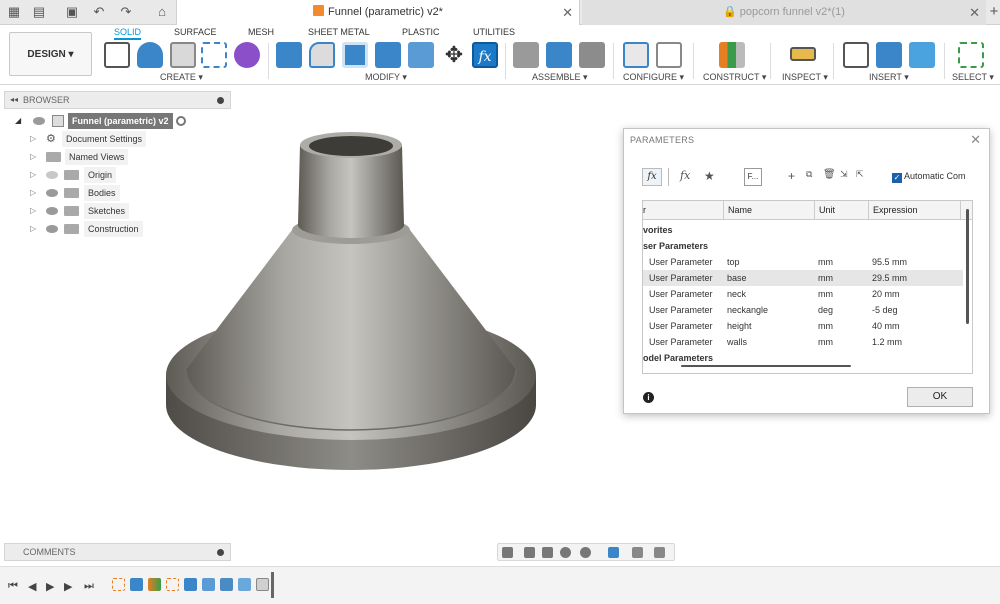 This screenshot has width=1000, height=604. Describe the element at coordinates (889, 262) in the screenshot. I see `cell-expression: 95.5 mm` at that location.